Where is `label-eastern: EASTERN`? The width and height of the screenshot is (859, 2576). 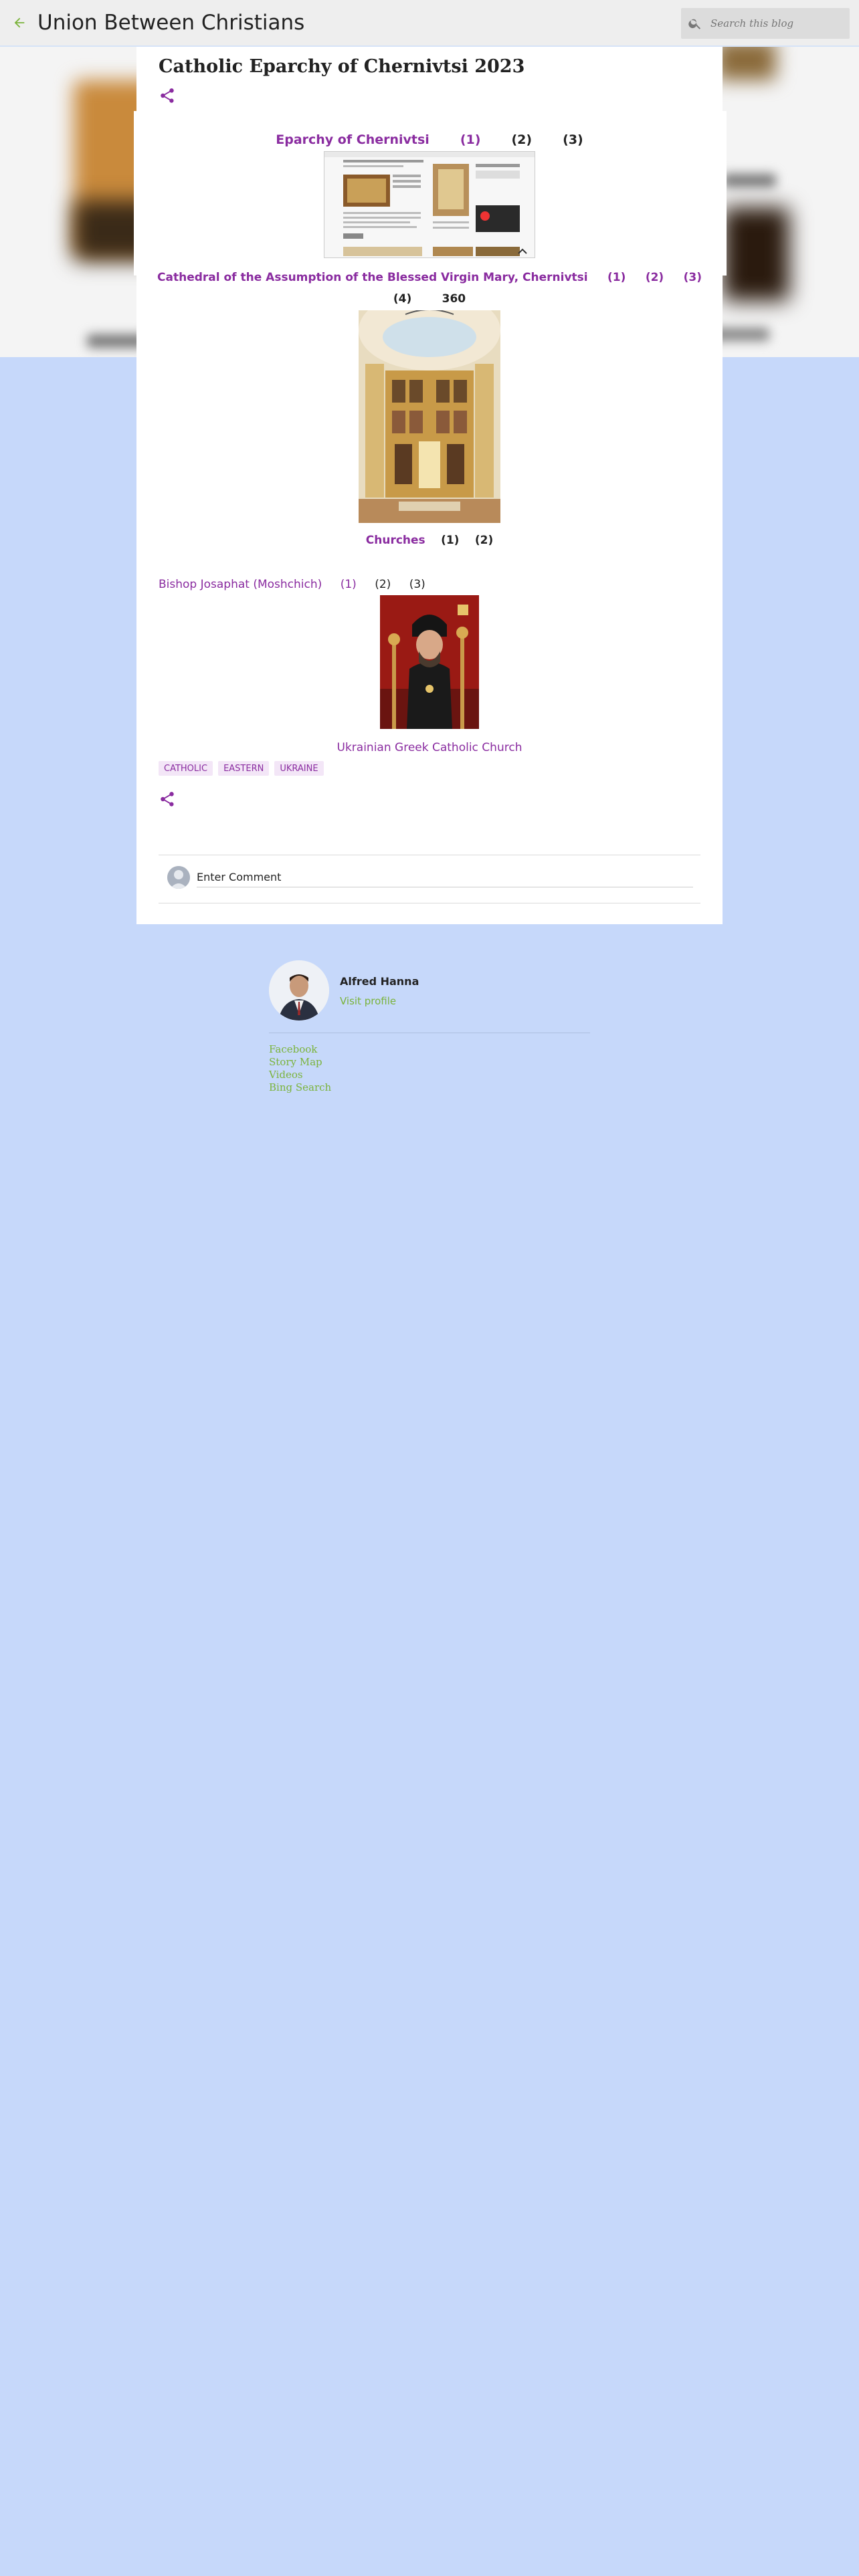 label-eastern: EASTERN is located at coordinates (244, 768).